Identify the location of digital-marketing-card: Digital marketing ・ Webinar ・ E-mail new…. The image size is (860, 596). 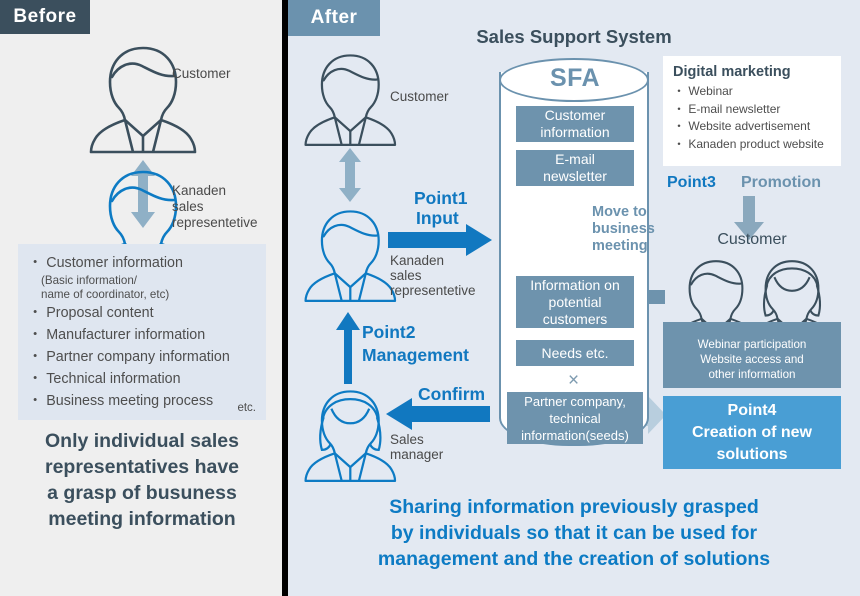
(752, 111).